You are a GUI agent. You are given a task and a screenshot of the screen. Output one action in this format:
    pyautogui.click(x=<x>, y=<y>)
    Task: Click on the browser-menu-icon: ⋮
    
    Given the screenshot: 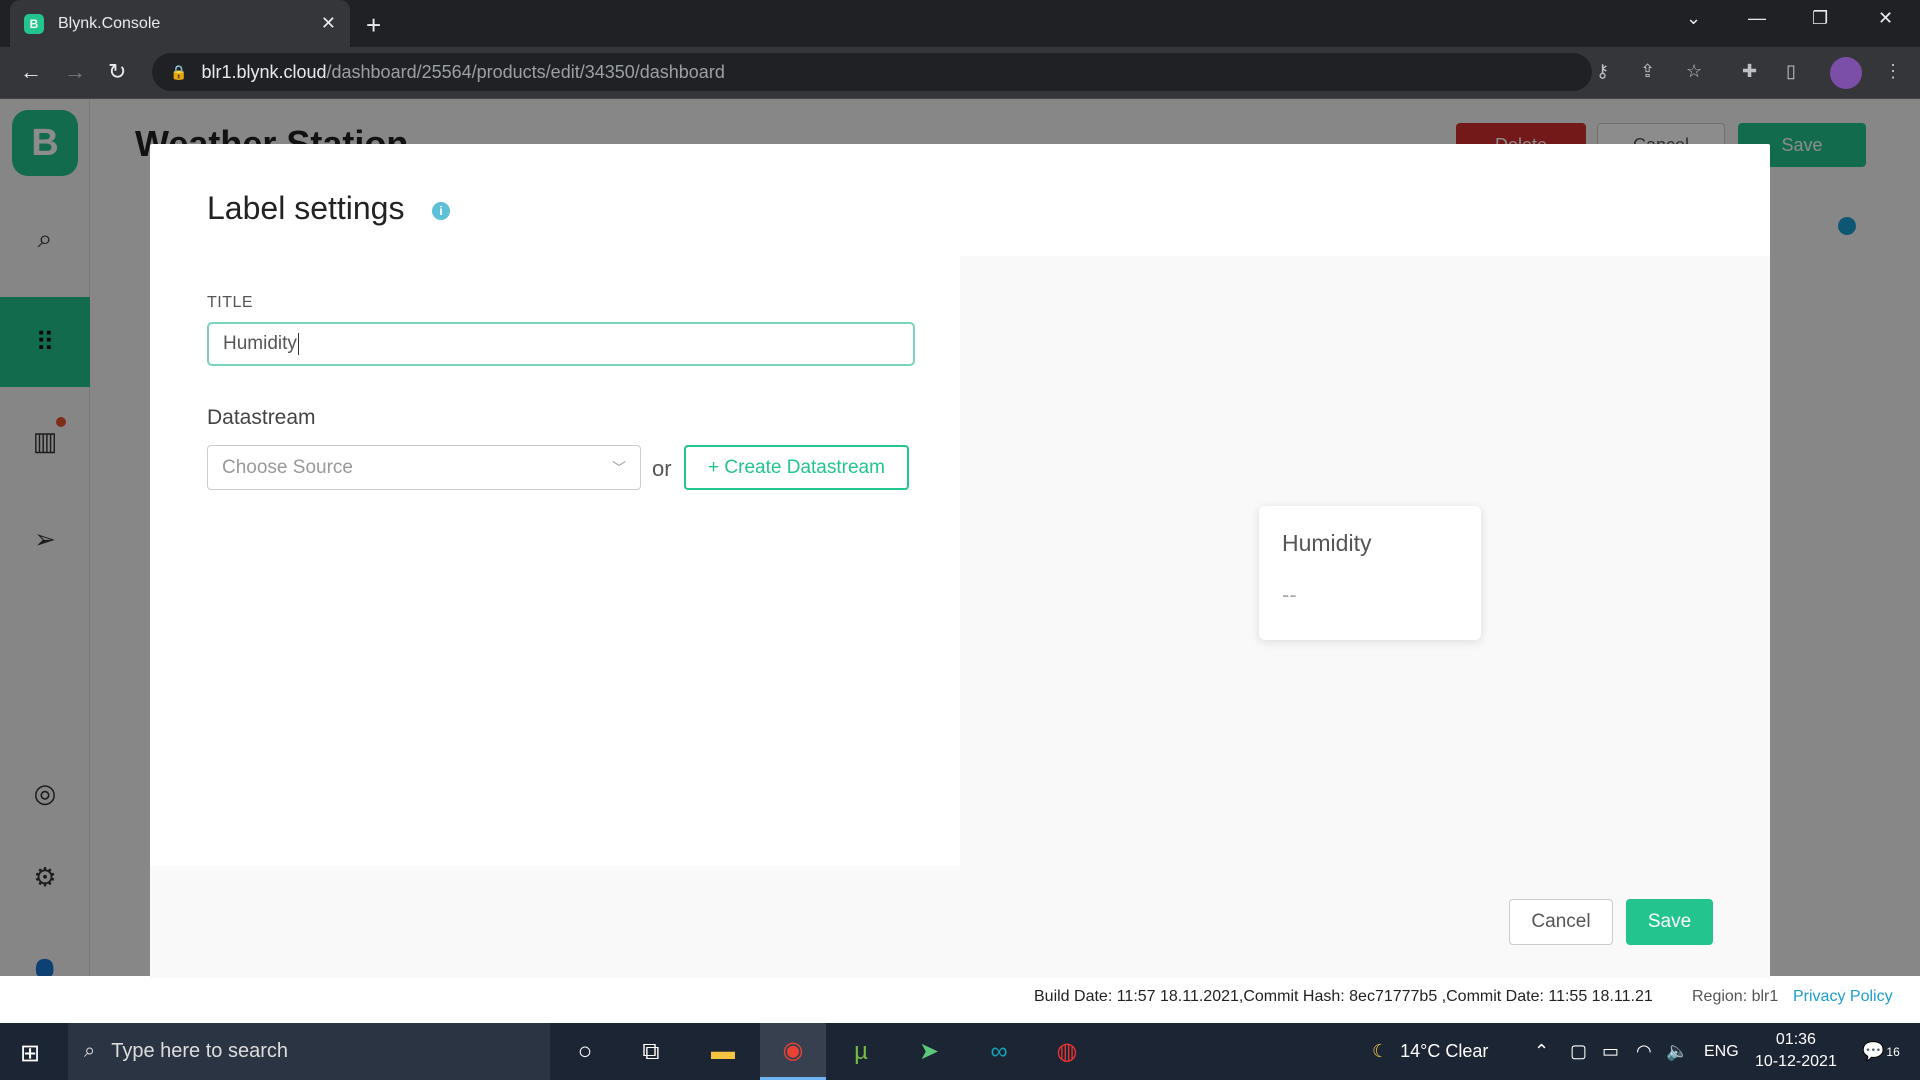 What is the action you would take?
    pyautogui.click(x=1893, y=71)
    